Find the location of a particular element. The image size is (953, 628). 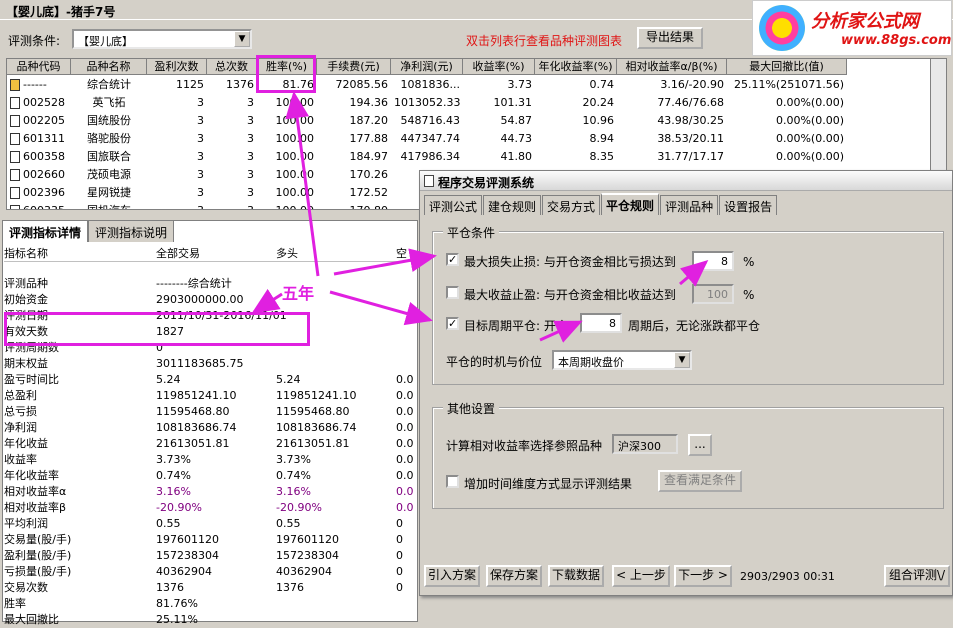

tab-detail: 评测指标详情 is located at coordinates (45, 231).